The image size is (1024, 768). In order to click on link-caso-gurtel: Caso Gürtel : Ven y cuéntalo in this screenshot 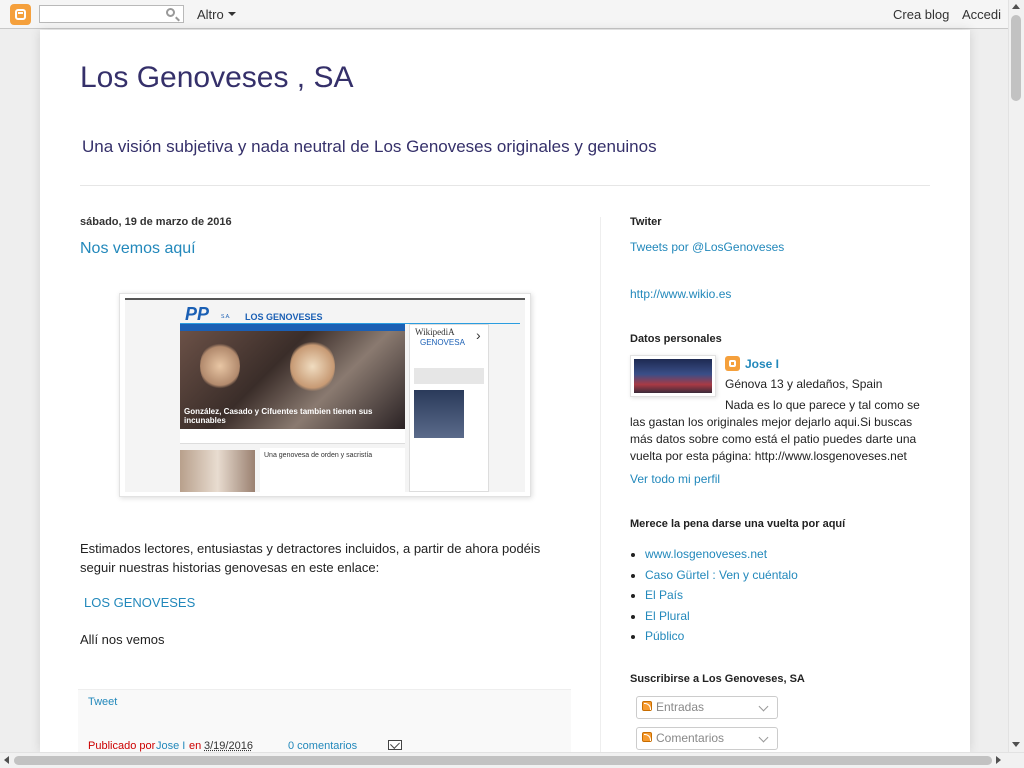, I will do `click(721, 575)`.